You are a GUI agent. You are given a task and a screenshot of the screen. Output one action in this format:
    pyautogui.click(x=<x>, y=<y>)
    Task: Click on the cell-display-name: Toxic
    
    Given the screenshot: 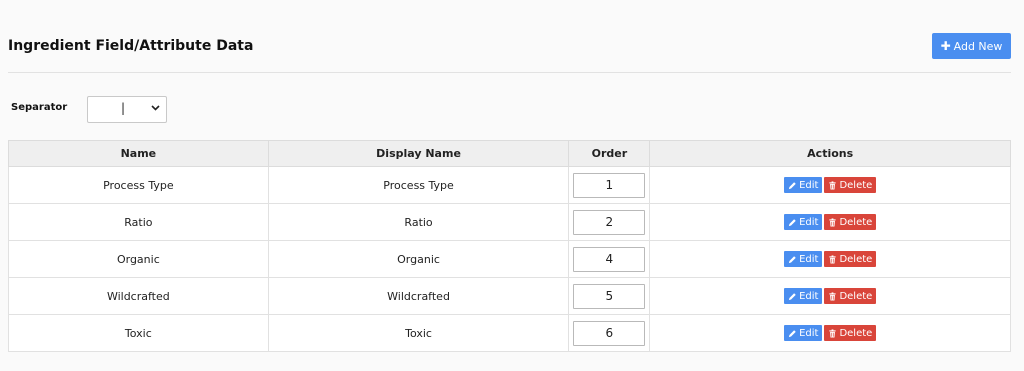 What is the action you would take?
    pyautogui.click(x=418, y=333)
    